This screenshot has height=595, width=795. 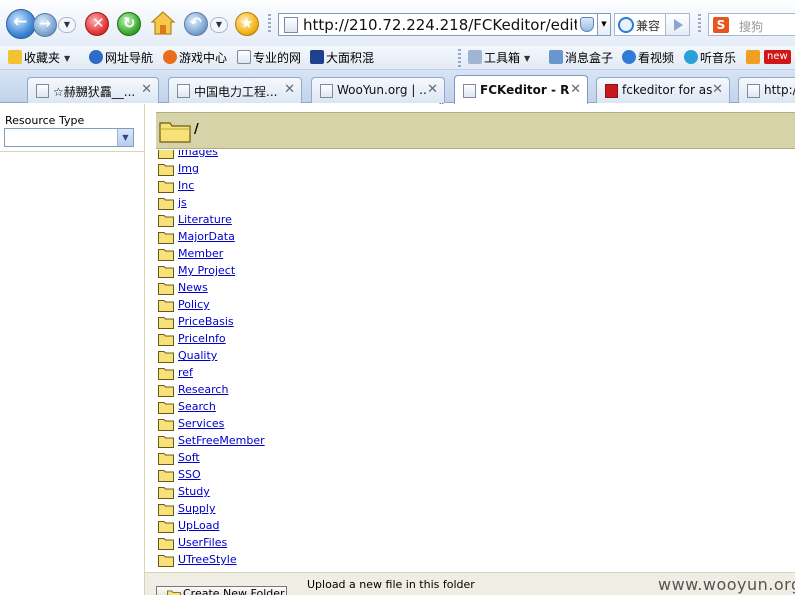 What do you see at coordinates (21, 24) in the screenshot?
I see `back-button: ←` at bounding box center [21, 24].